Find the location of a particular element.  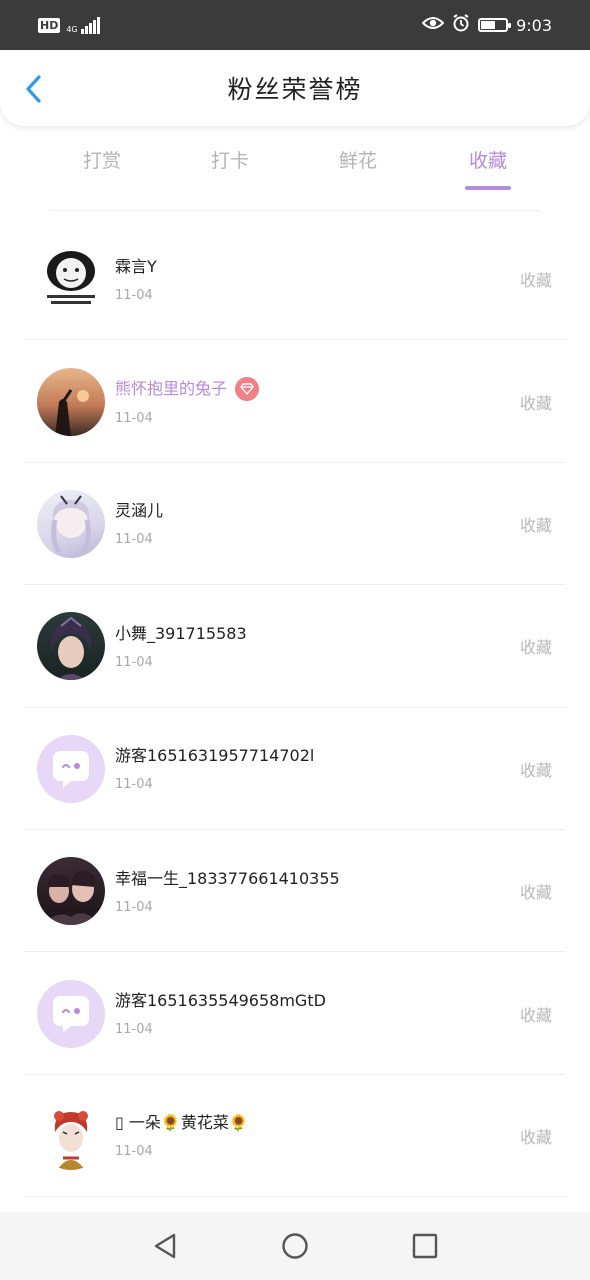

fan-info: 游客1651635549658mGtD 11-04 is located at coordinates (220, 1013).